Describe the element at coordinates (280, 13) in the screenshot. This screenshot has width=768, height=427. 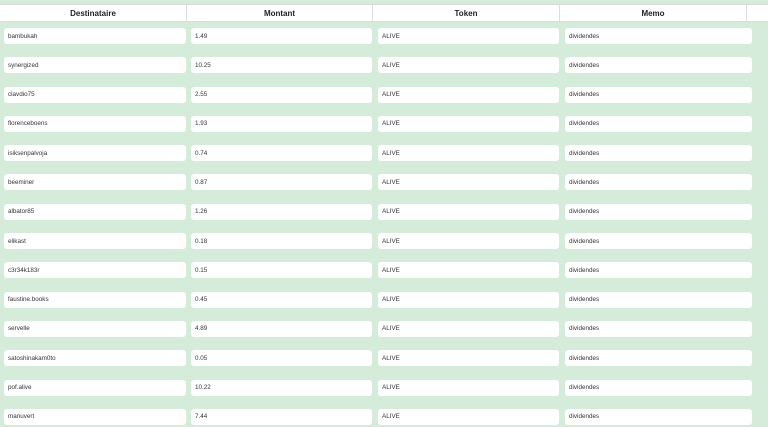
I see `column-header-amount: Montant` at that location.